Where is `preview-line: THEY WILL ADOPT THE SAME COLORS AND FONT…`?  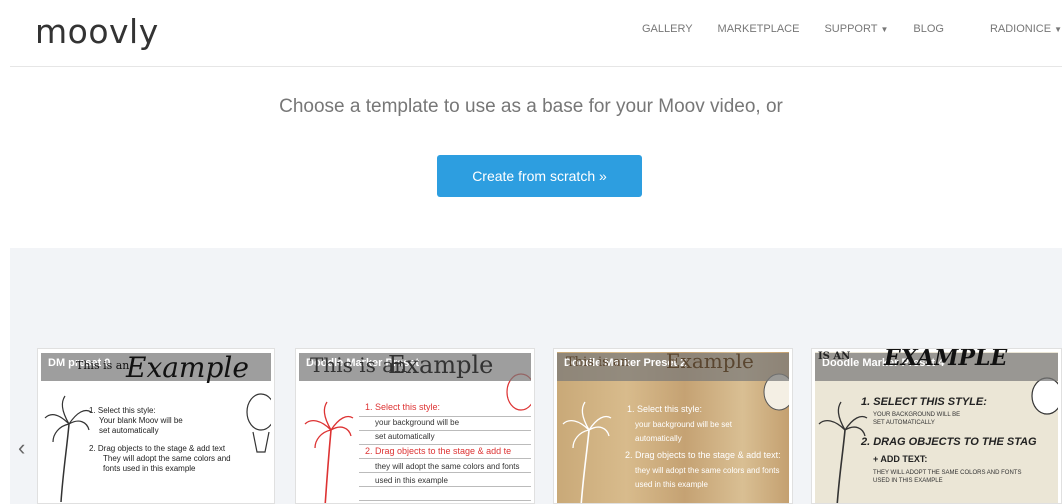 preview-line: THEY WILL ADOPT THE SAME COLORS AND FONT… is located at coordinates (947, 473).